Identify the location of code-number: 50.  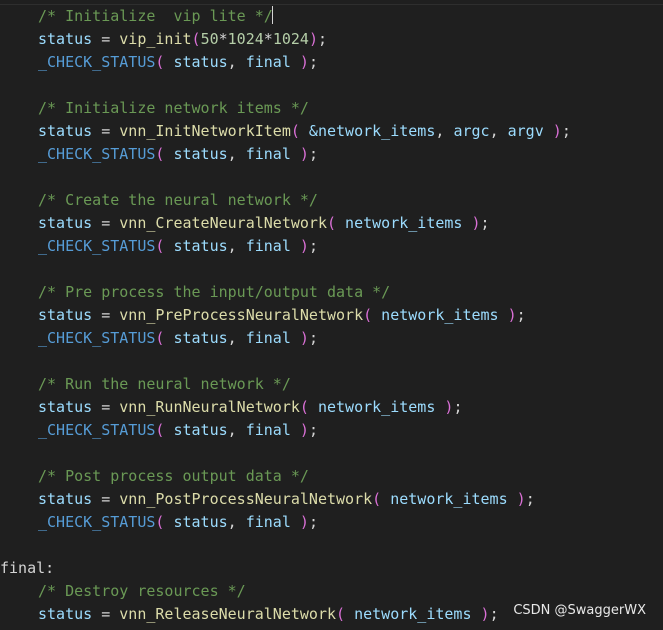
(209, 39).